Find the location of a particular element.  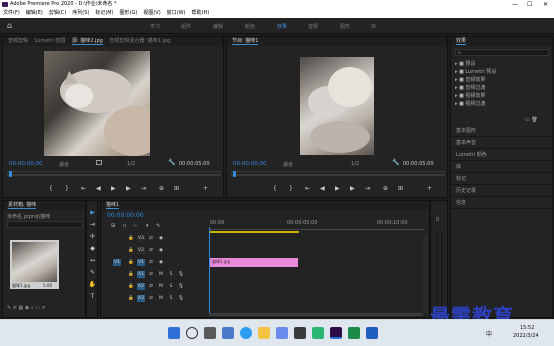

store-icon is located at coordinates (282, 333).